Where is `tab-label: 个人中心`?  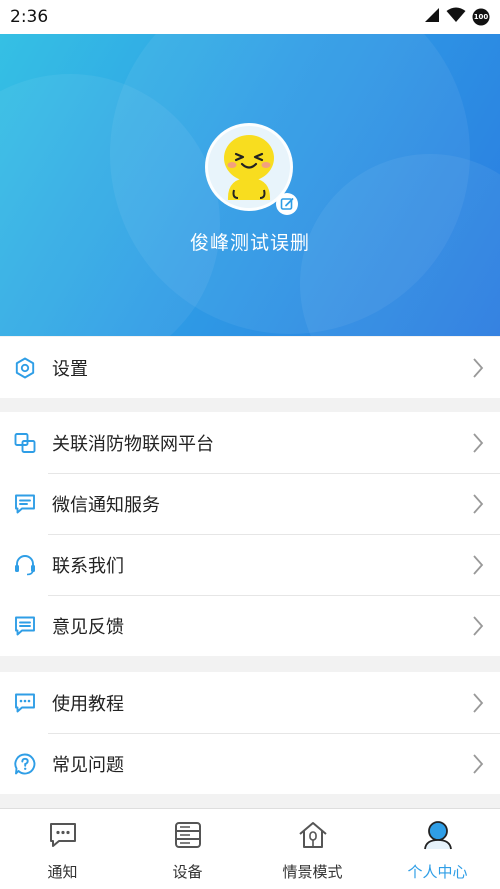 tab-label: 个人中心 is located at coordinates (437, 872).